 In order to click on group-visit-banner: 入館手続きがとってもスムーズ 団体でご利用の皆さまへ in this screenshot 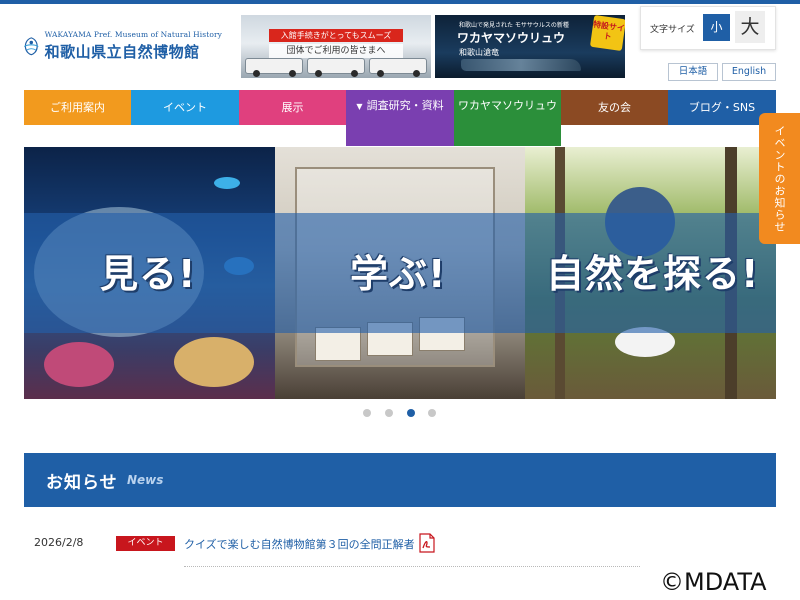, I will do `click(336, 46)`.